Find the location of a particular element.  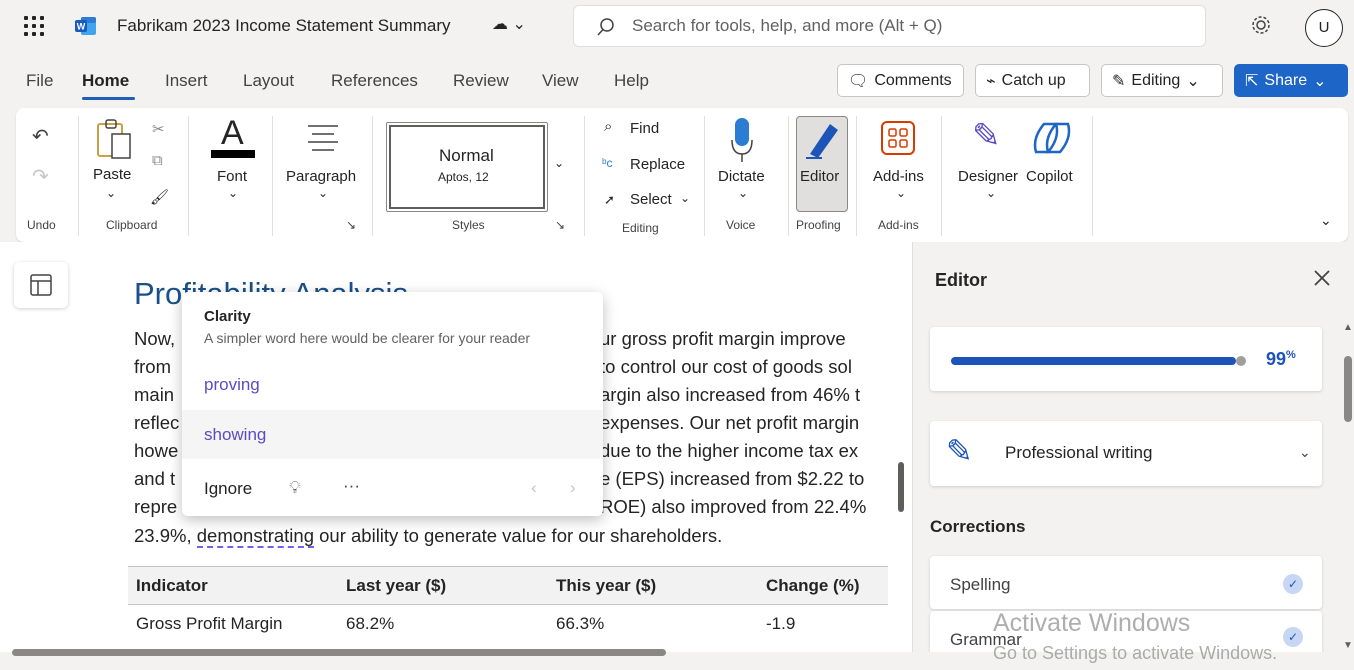

table-cell: 68.2% is located at coordinates (443, 623).